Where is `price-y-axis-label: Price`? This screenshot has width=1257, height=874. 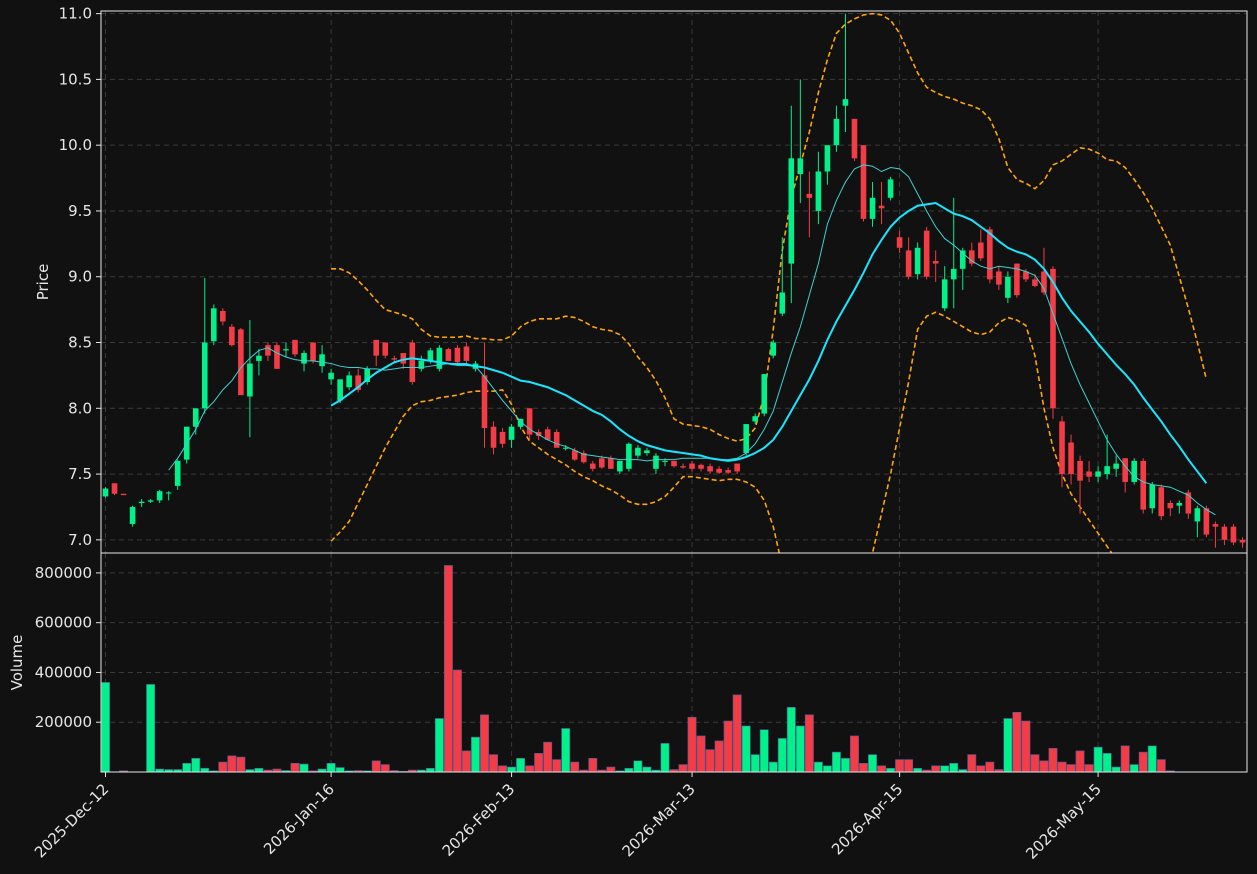 price-y-axis-label: Price is located at coordinates (43, 282).